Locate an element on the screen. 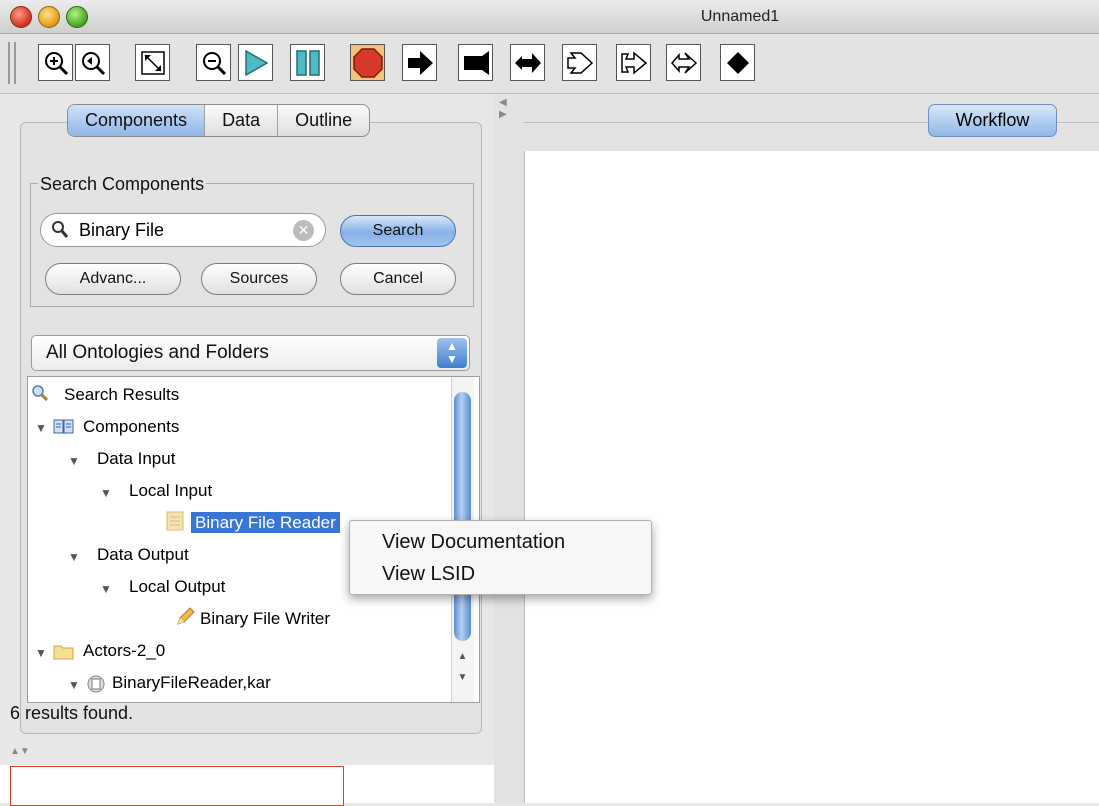 This screenshot has width=1099, height=806. selected-tree-label: Binary File Reader is located at coordinates (265, 522).